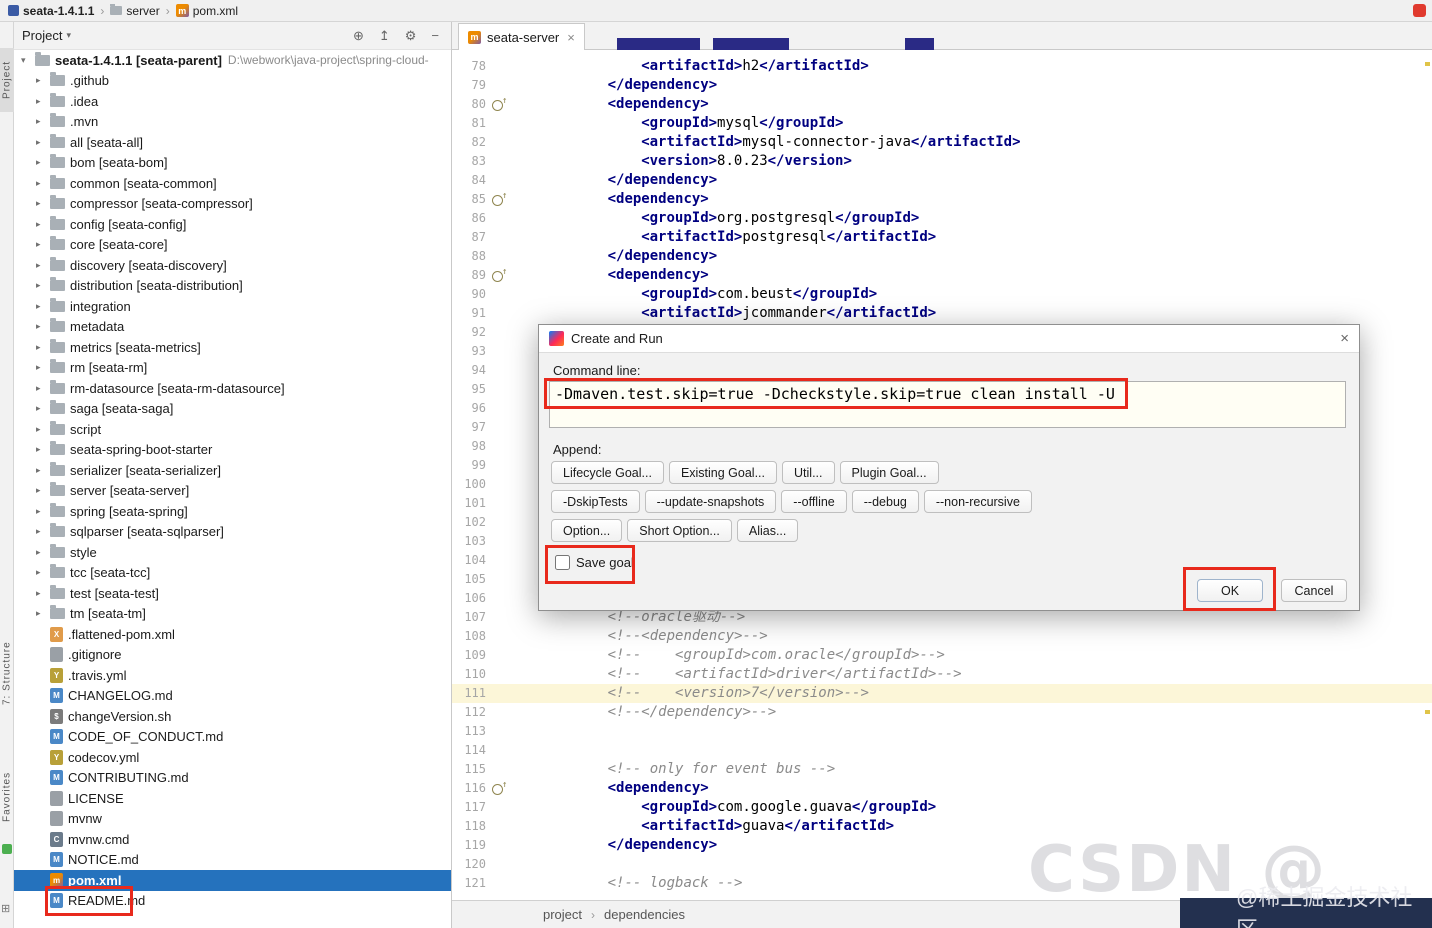 The height and width of the screenshot is (928, 1432). What do you see at coordinates (232, 757) in the screenshot?
I see `tree-item: codecov.yml` at bounding box center [232, 757].